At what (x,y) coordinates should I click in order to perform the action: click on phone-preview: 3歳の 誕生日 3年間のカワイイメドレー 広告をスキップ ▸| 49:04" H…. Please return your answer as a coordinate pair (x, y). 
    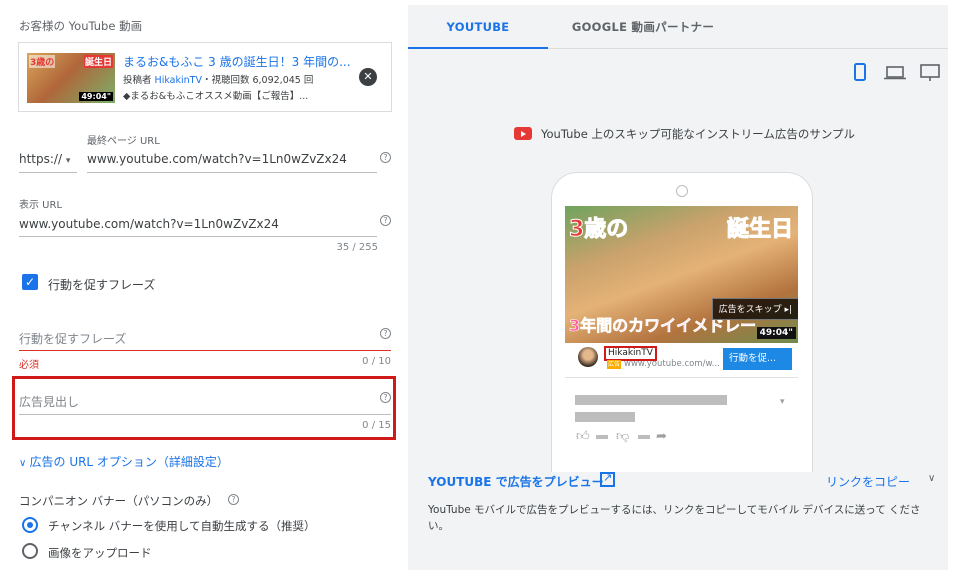
    Looking at the image, I should click on (682, 322).